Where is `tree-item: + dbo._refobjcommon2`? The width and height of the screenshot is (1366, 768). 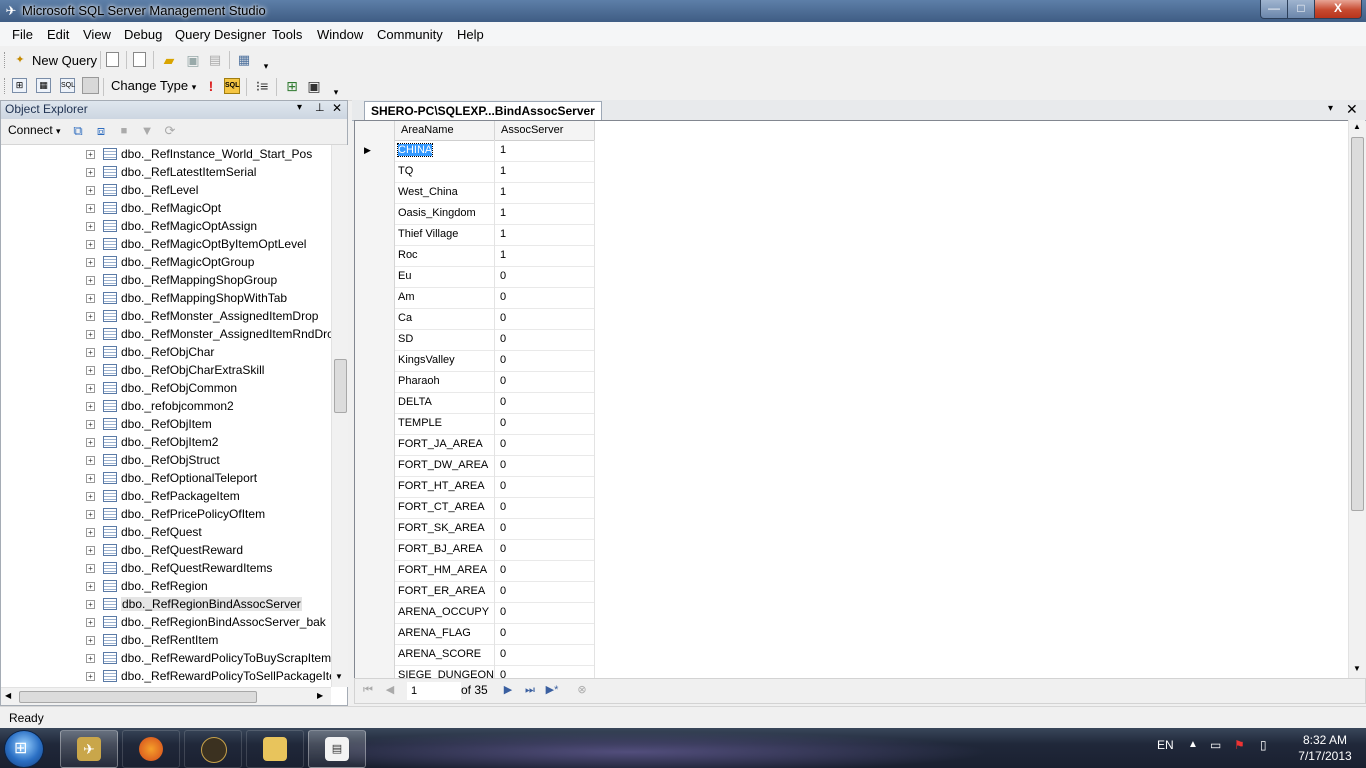 tree-item: + dbo._refobjcommon2 is located at coordinates (166, 406).